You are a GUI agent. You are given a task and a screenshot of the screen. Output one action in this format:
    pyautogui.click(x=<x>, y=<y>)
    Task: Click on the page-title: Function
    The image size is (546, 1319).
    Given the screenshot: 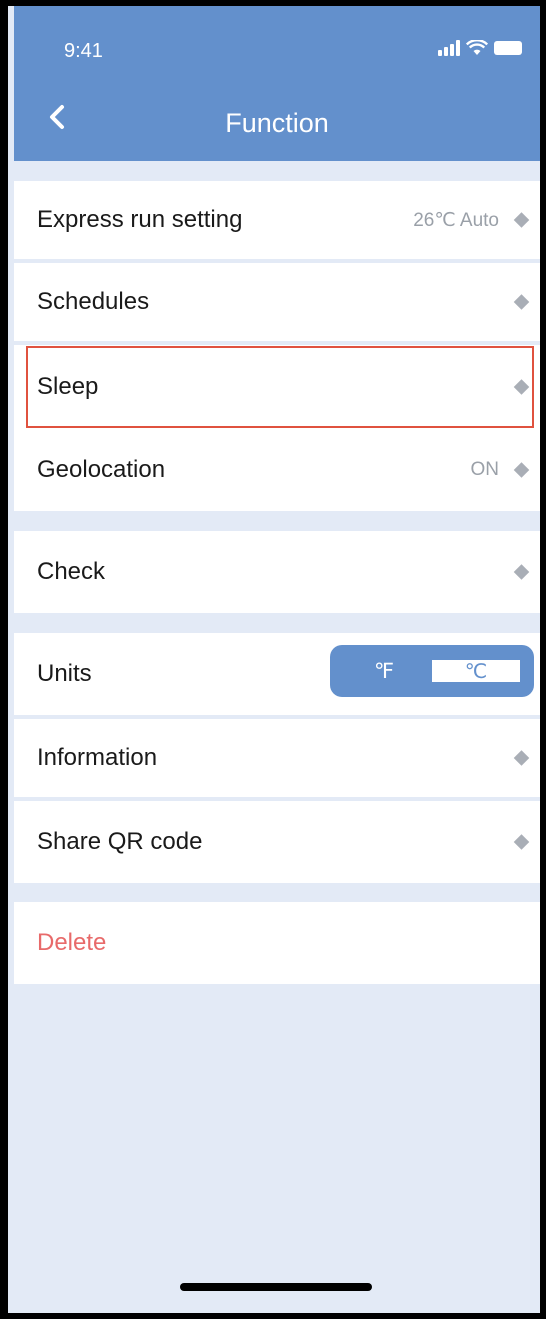 What is the action you would take?
    pyautogui.click(x=277, y=123)
    